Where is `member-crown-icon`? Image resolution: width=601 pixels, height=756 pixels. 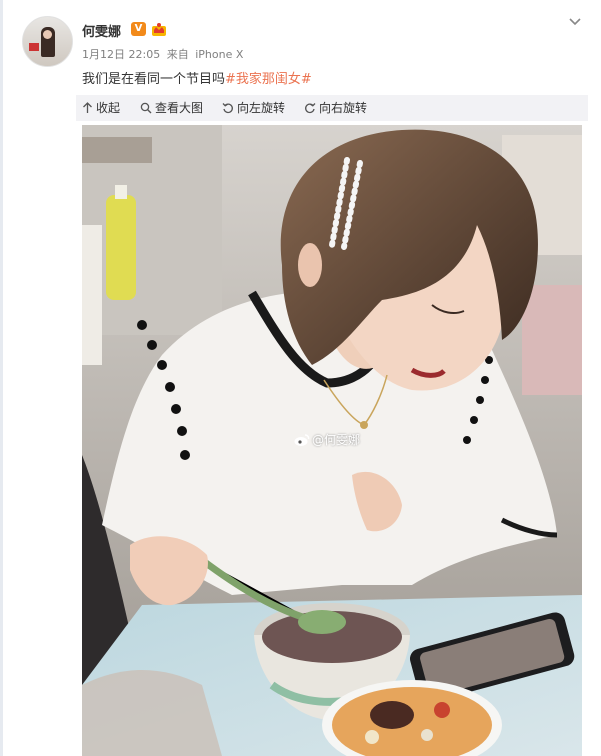 member-crown-icon is located at coordinates (159, 29).